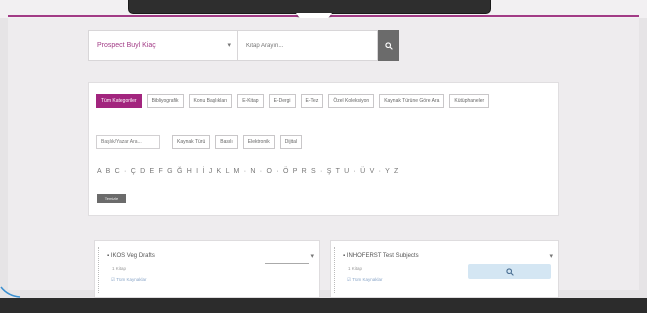  Describe the element at coordinates (111, 198) in the screenshot. I see `clear-button: Temizle` at that location.